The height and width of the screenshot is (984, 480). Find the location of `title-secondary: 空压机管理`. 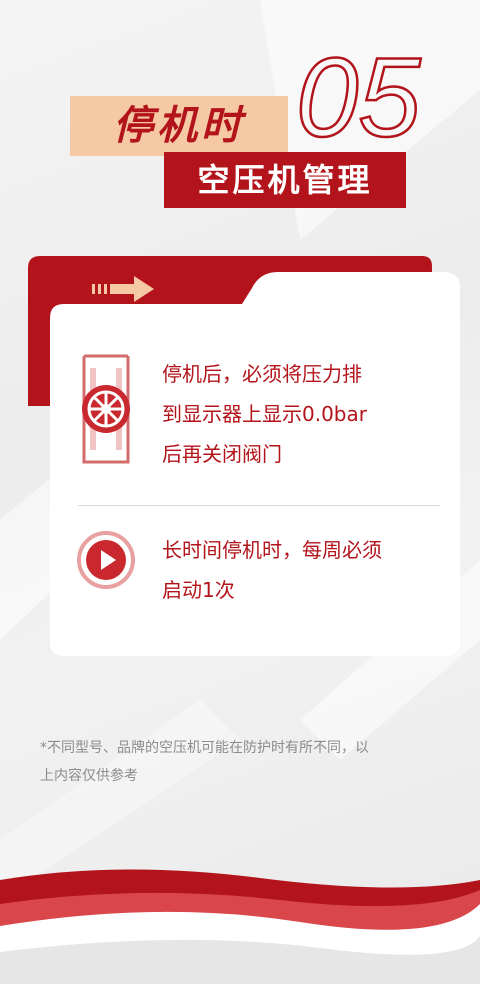

title-secondary: 空压机管理 is located at coordinates (285, 180).